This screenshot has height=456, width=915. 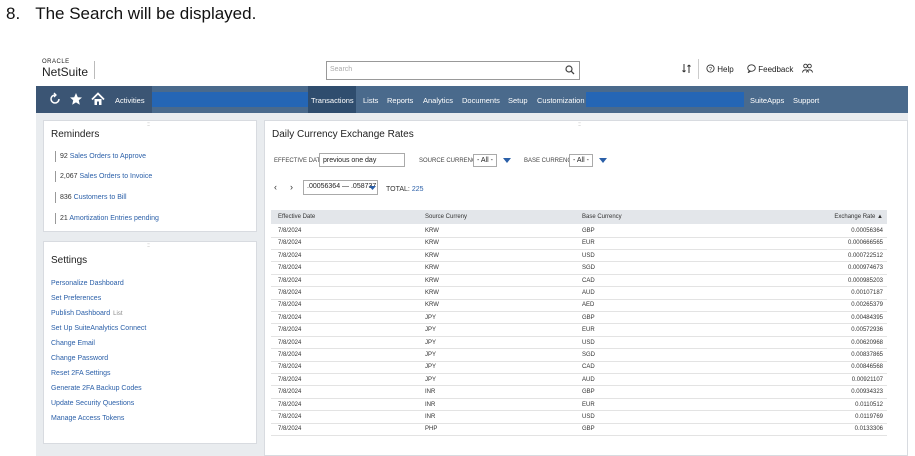 I want to click on roles-icon, so click(x=807, y=68).